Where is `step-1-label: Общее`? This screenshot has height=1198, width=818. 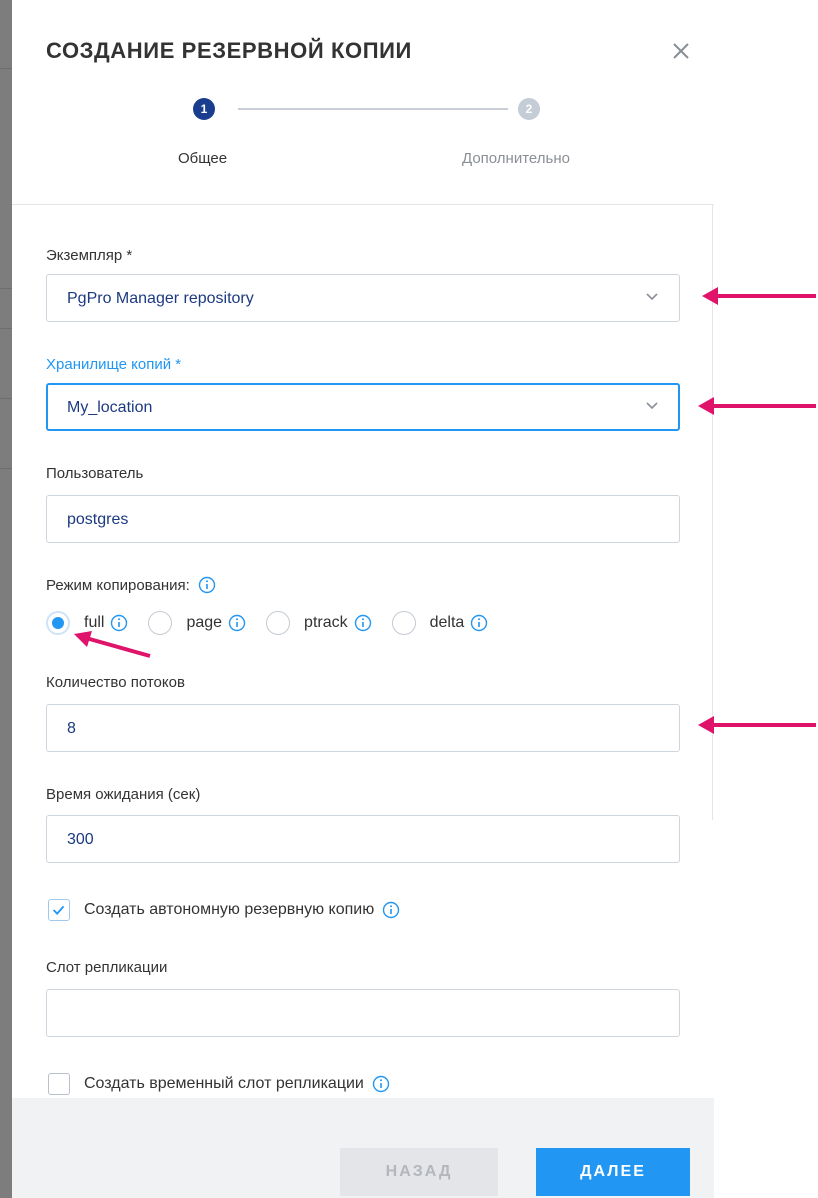
step-1-label: Общее is located at coordinates (202, 158).